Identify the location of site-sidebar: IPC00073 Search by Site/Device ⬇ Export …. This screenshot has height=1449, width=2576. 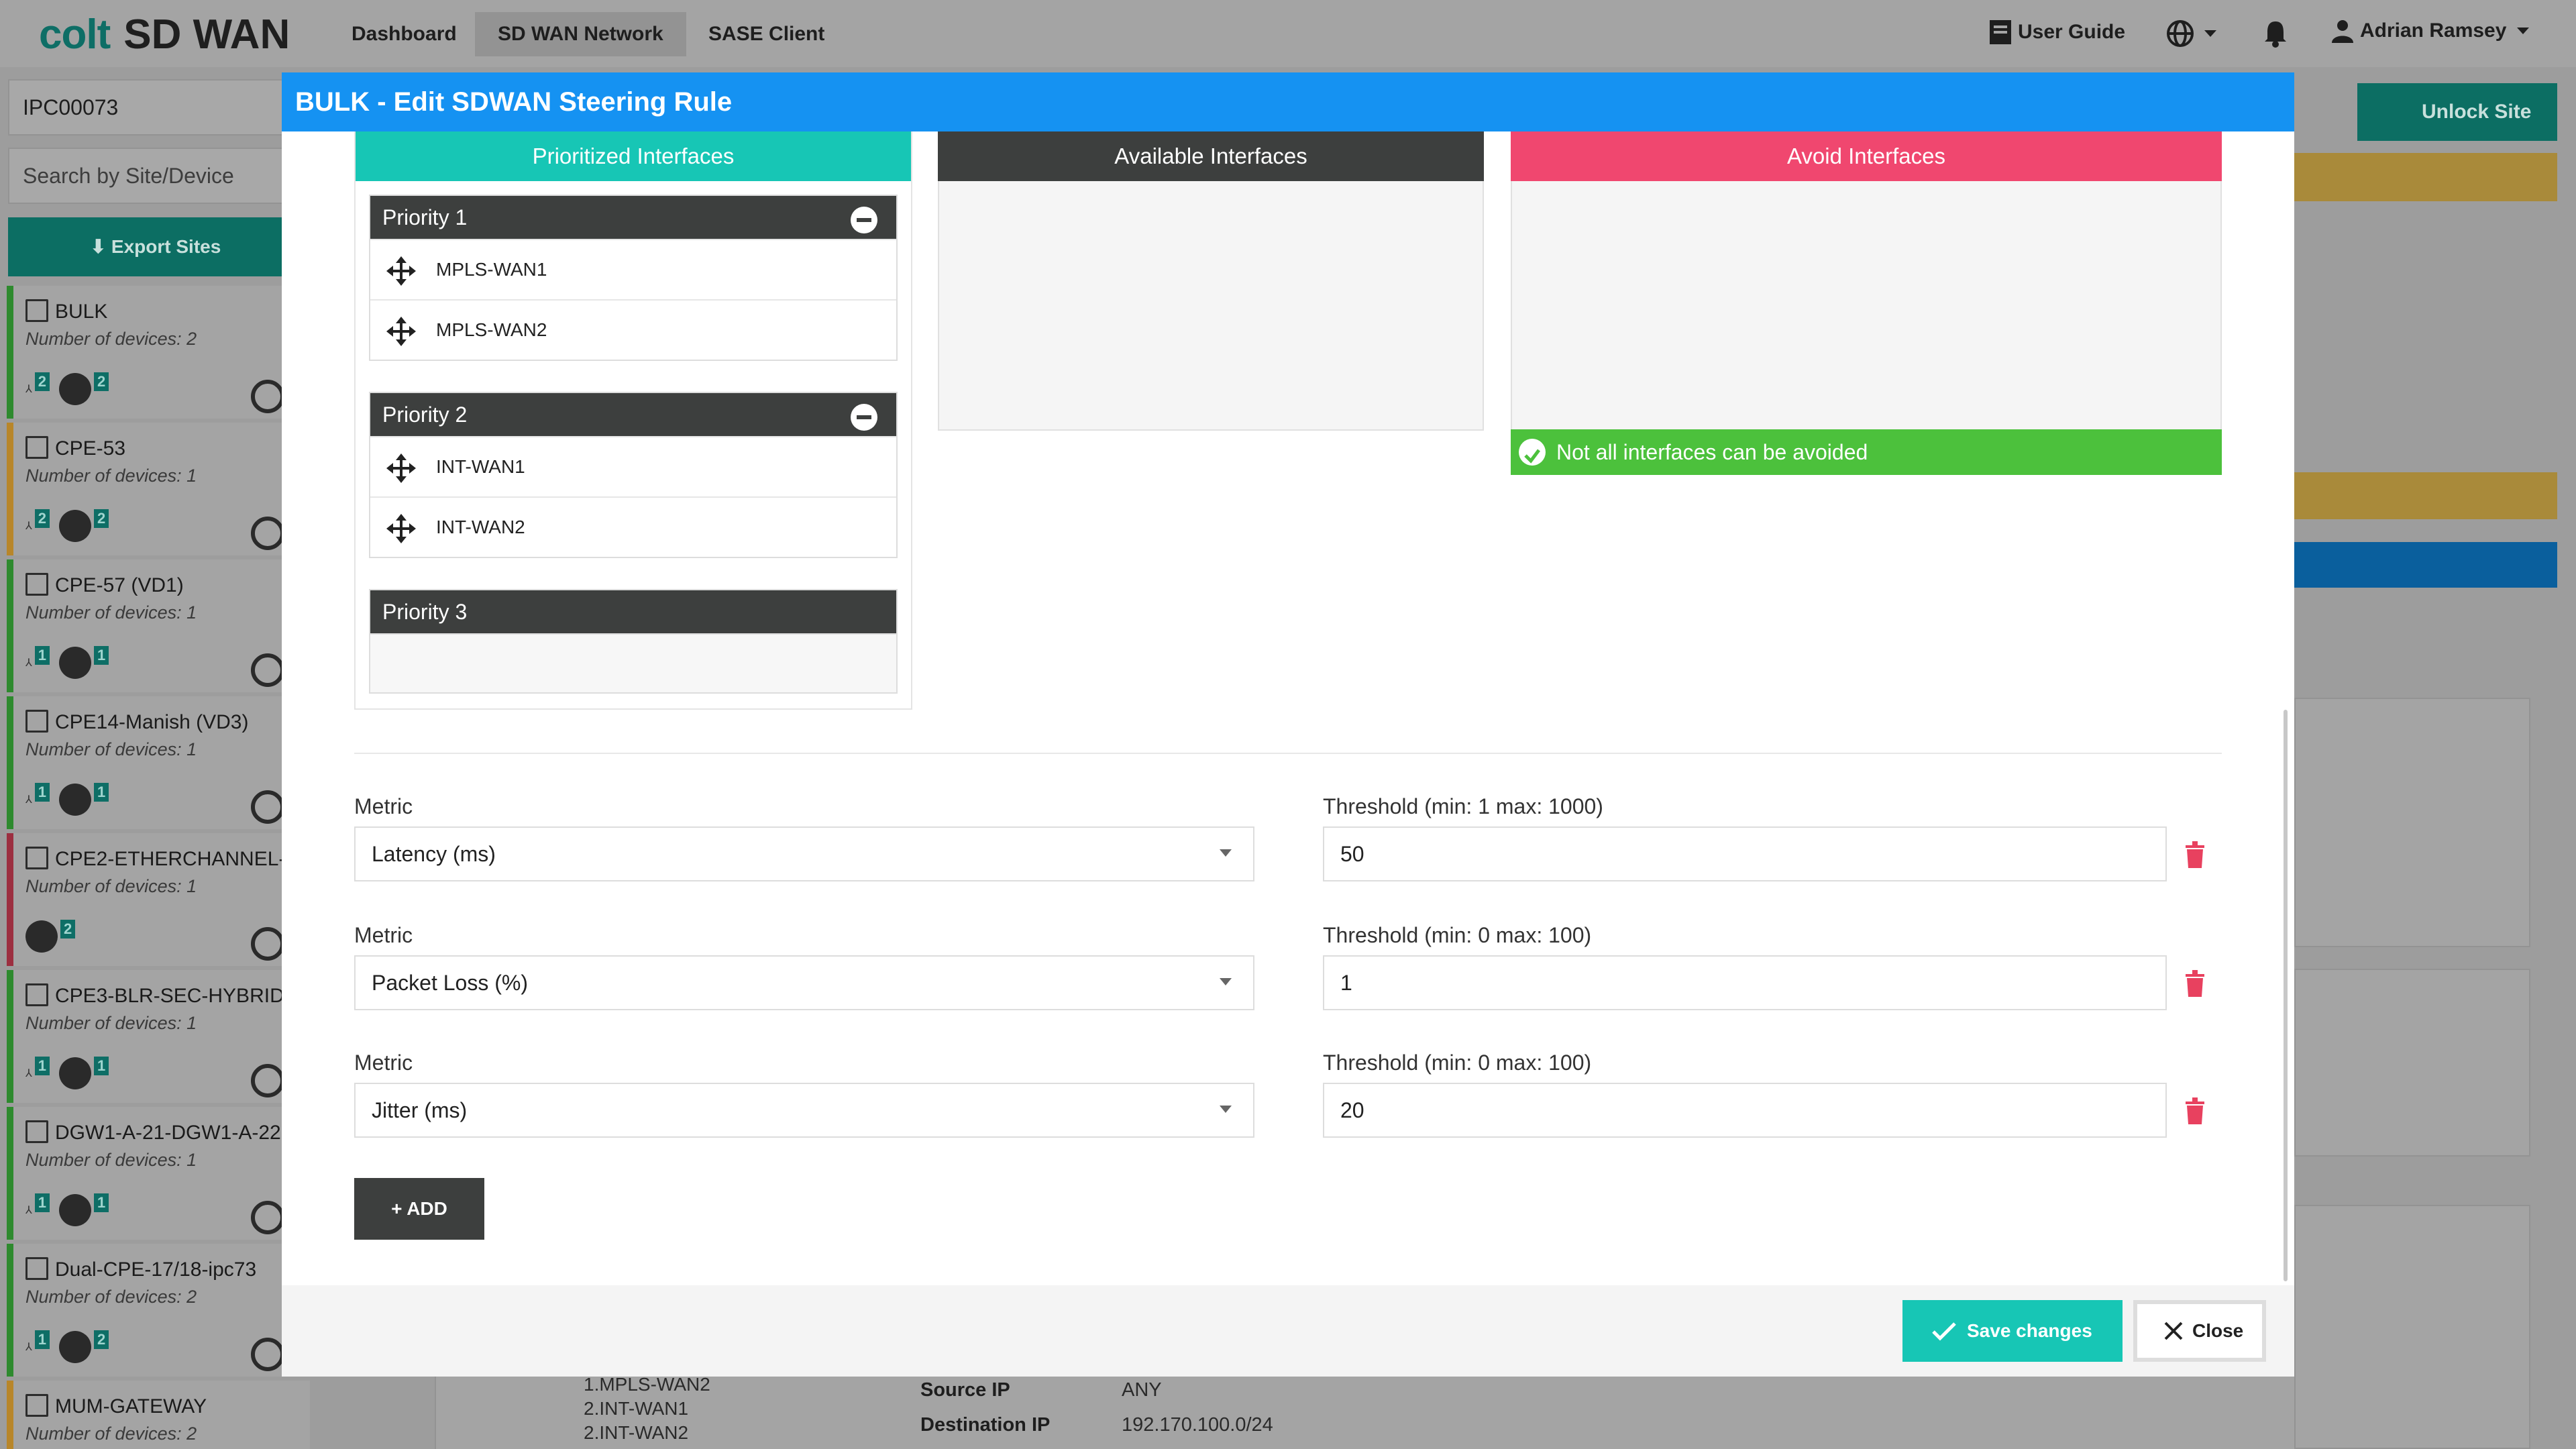
(157, 758).